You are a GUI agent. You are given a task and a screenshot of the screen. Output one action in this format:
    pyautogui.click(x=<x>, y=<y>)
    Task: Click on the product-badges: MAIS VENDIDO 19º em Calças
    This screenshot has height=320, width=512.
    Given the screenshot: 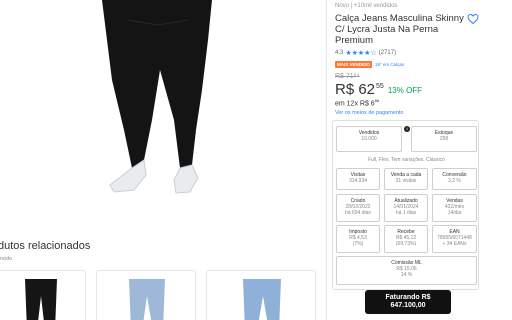 What is the action you would take?
    pyautogui.click(x=369, y=64)
    